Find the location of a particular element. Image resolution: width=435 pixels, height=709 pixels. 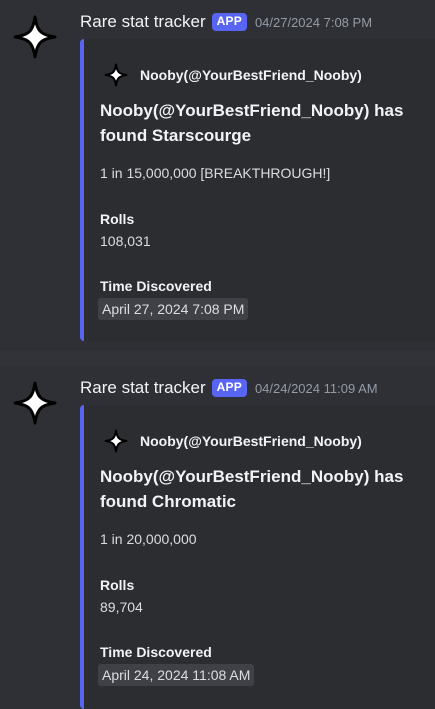

field-value-rolls: 89,704 is located at coordinates (121, 607).